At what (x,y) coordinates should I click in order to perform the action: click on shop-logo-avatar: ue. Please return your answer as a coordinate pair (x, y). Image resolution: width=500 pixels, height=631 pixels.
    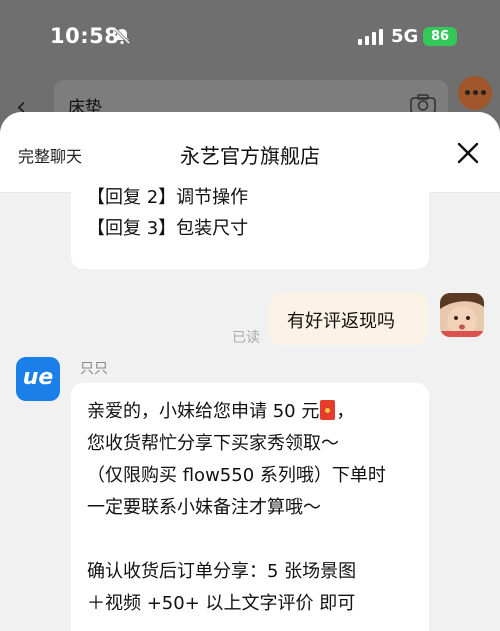
    Looking at the image, I should click on (38, 379).